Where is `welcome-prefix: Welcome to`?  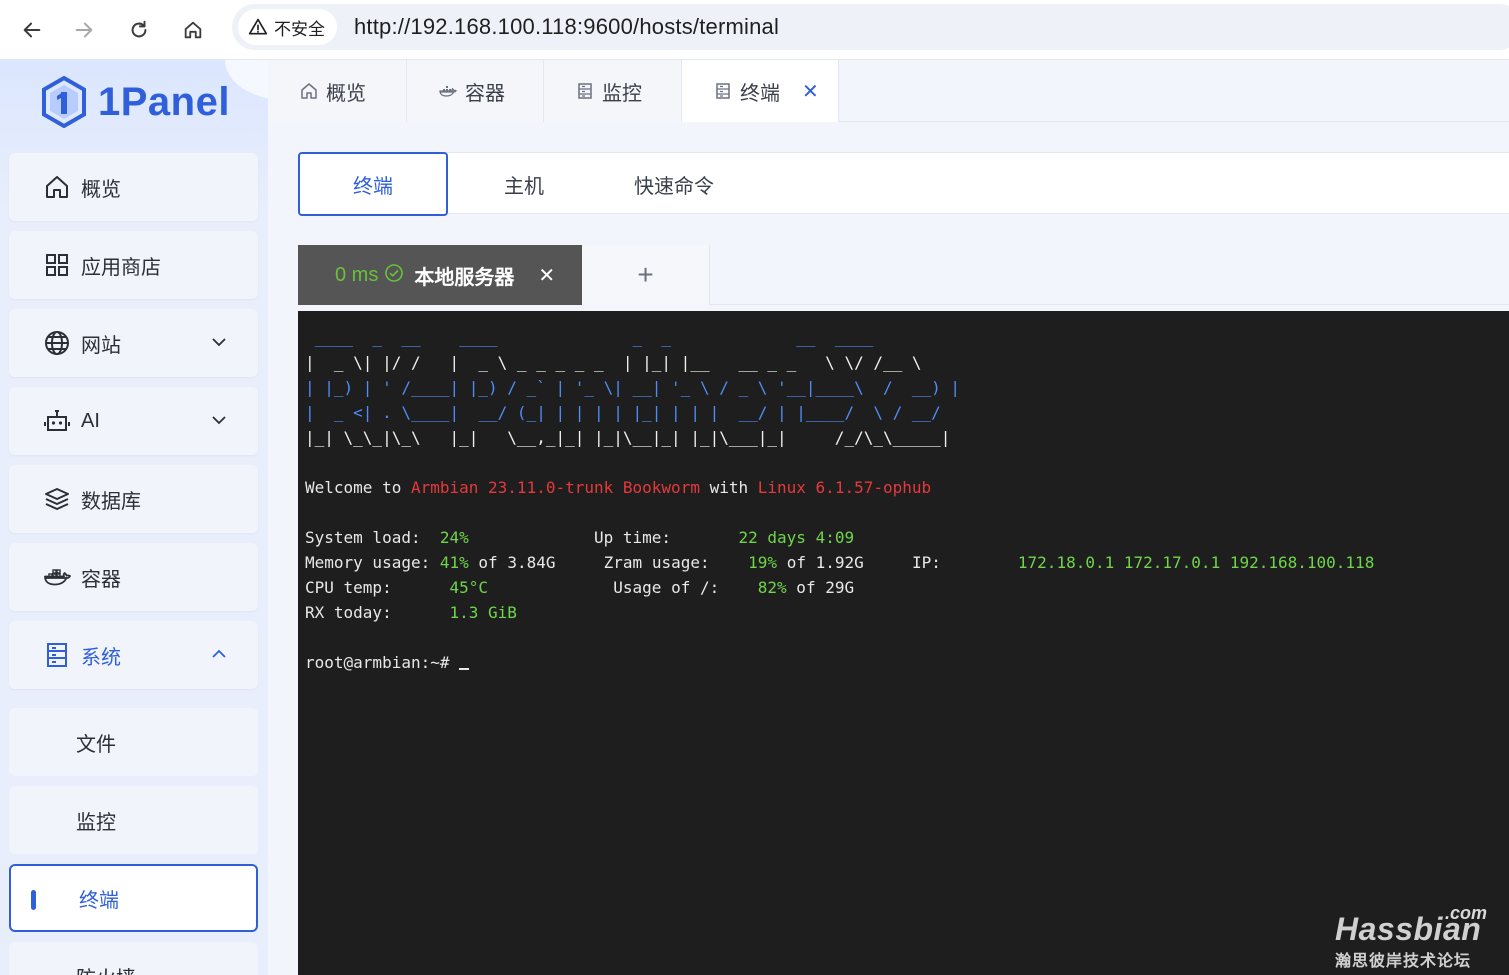
welcome-prefix: Welcome to is located at coordinates (358, 487).